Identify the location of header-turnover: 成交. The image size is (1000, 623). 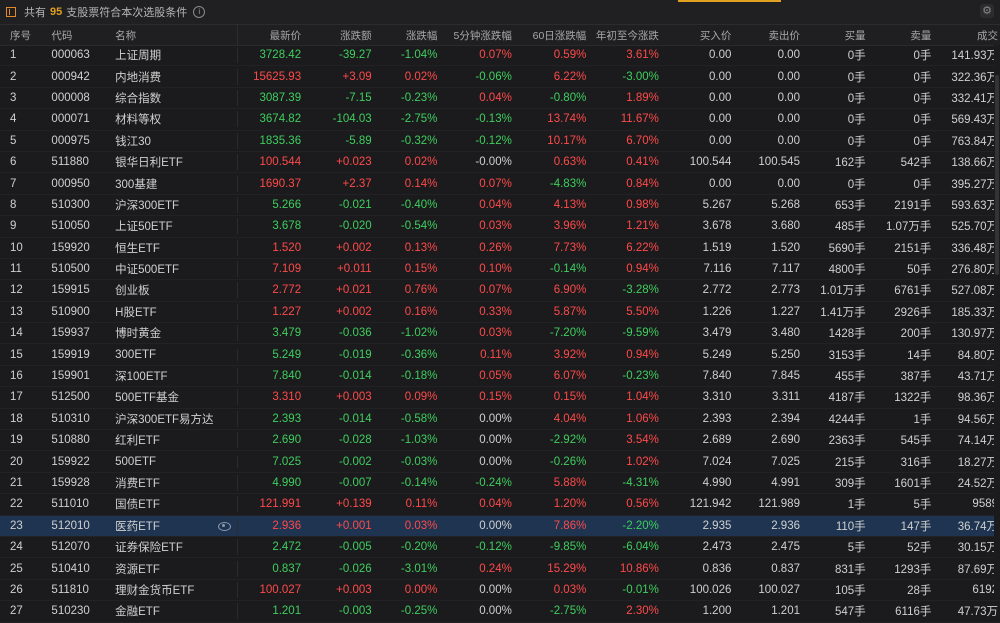
(967, 35).